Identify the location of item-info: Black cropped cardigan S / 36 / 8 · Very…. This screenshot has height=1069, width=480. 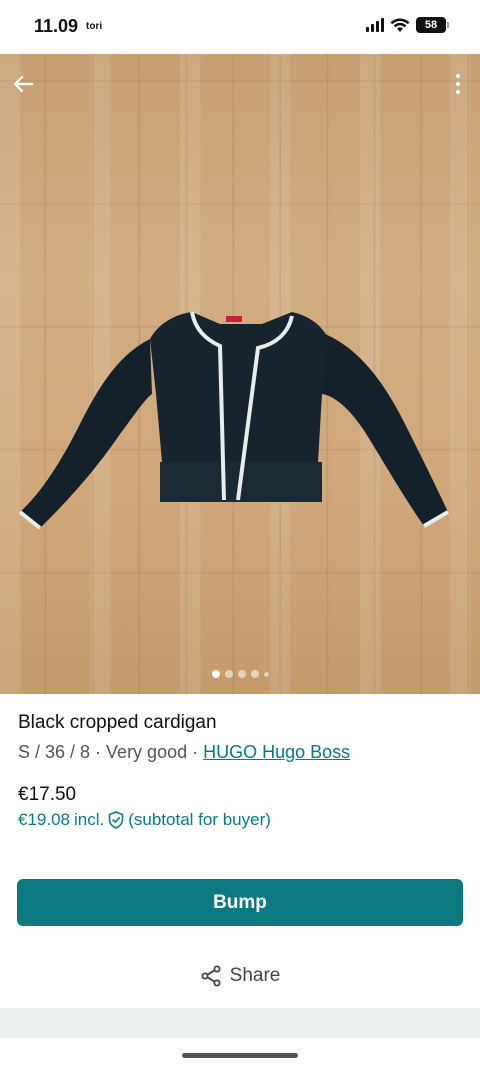
(240, 737).